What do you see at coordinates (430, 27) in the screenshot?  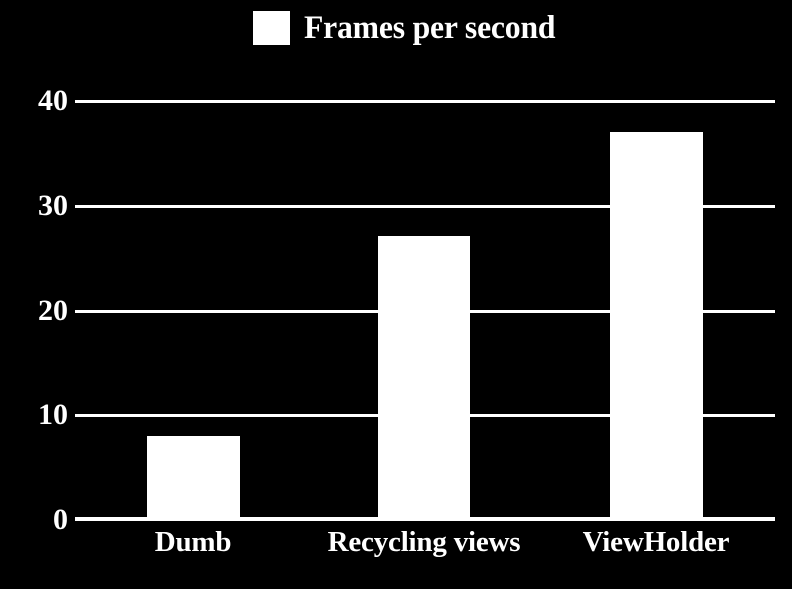 I see `legend-entry-label: Frames per second` at bounding box center [430, 27].